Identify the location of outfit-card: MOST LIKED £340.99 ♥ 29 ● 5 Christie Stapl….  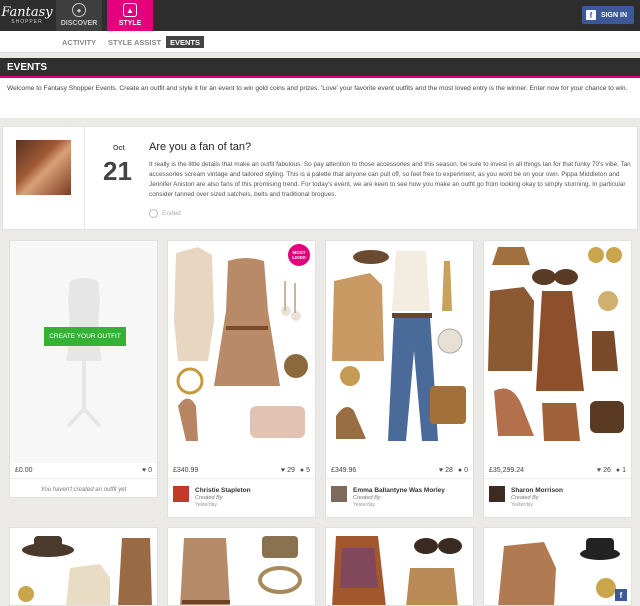
(241, 379).